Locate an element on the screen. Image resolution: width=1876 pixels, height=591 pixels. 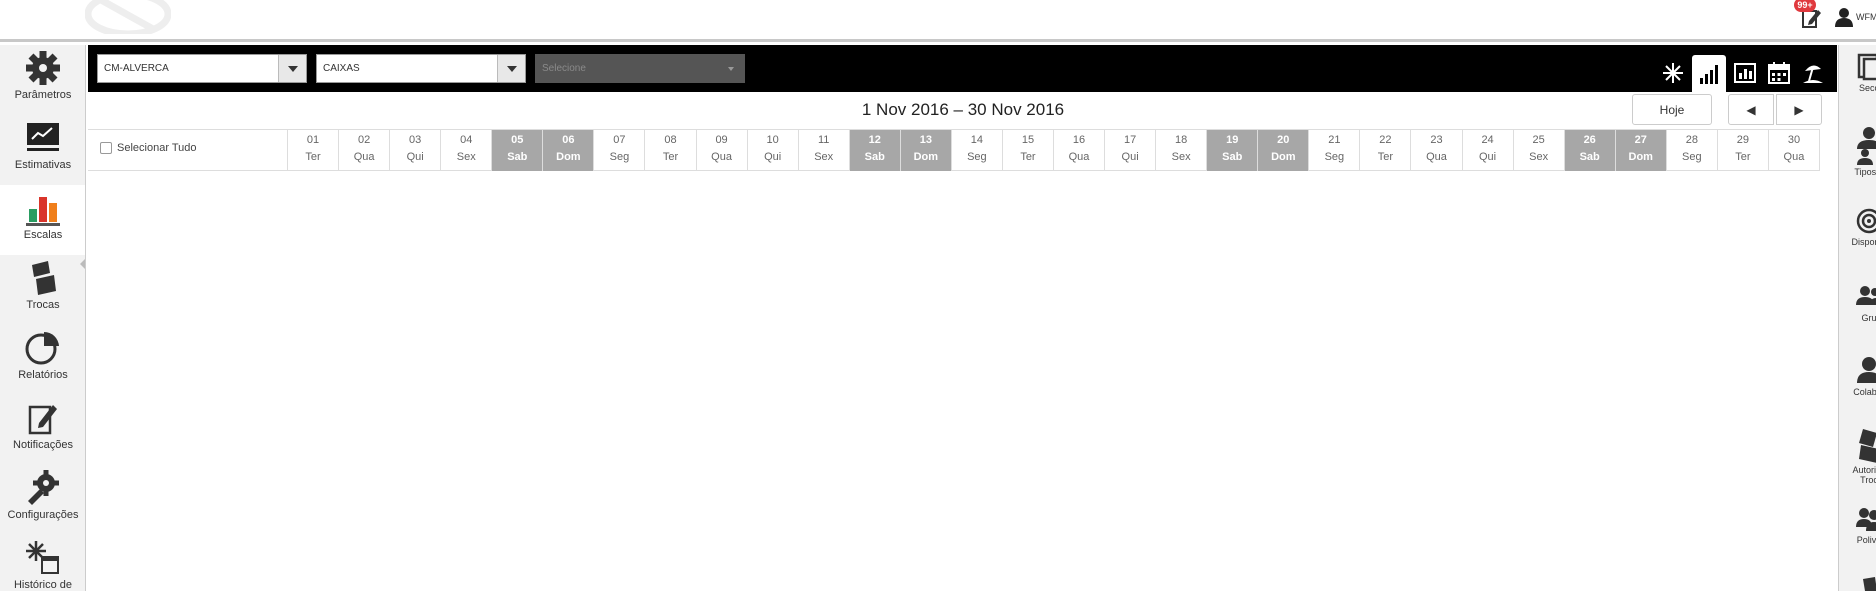
beach-vacation-view-icon is located at coordinates (1813, 74).